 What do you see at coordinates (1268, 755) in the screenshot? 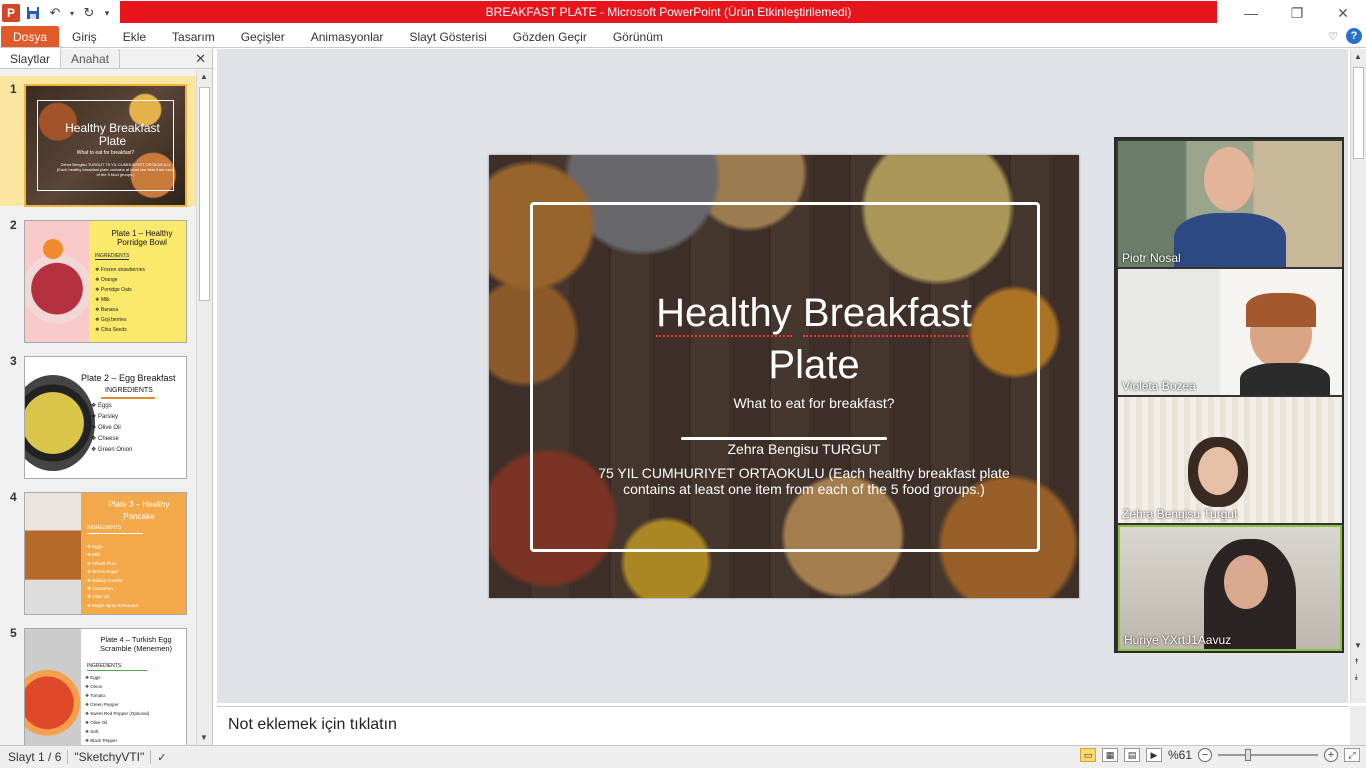
I see `zoom-slider` at bounding box center [1268, 755].